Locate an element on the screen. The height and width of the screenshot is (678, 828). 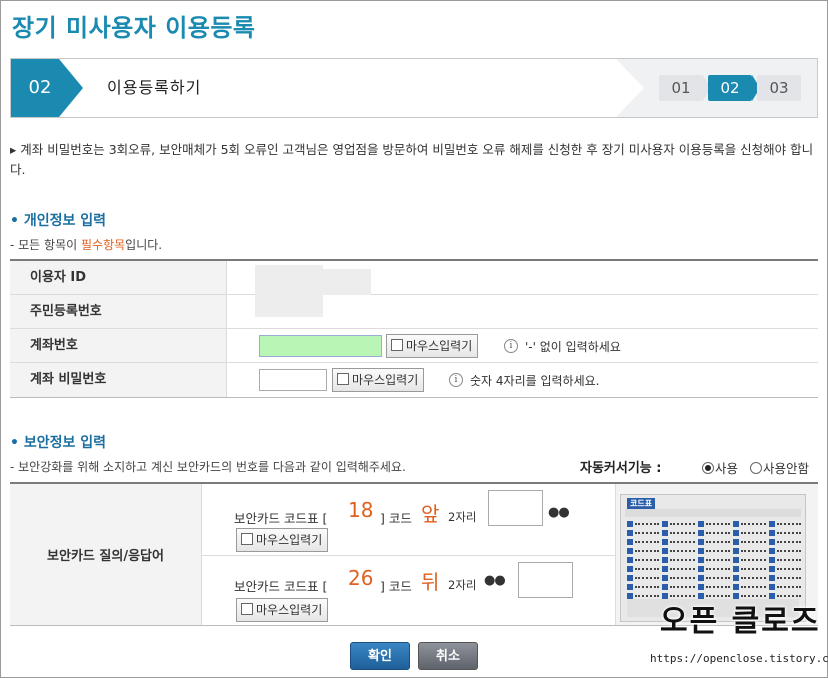
q2-position: 뒤 is located at coordinates (430, 582).